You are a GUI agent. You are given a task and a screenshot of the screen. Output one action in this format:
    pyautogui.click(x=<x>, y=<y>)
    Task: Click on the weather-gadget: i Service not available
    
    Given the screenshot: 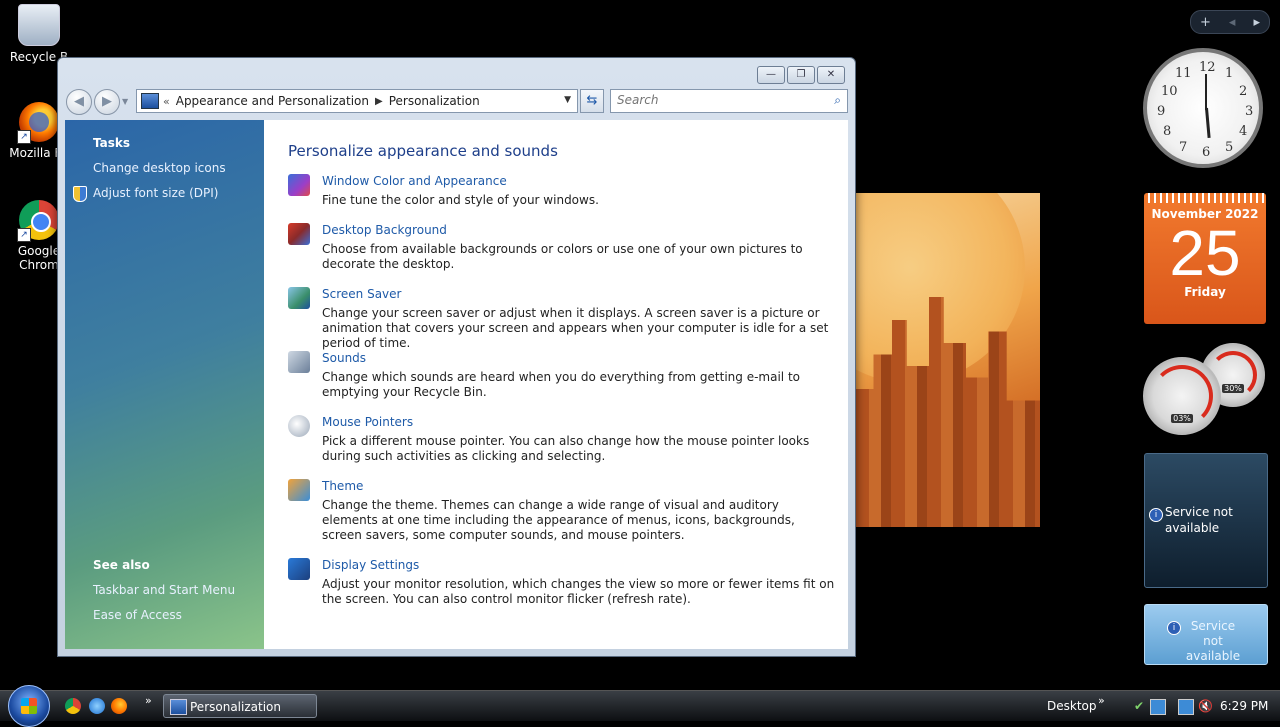 What is the action you would take?
    pyautogui.click(x=1206, y=520)
    